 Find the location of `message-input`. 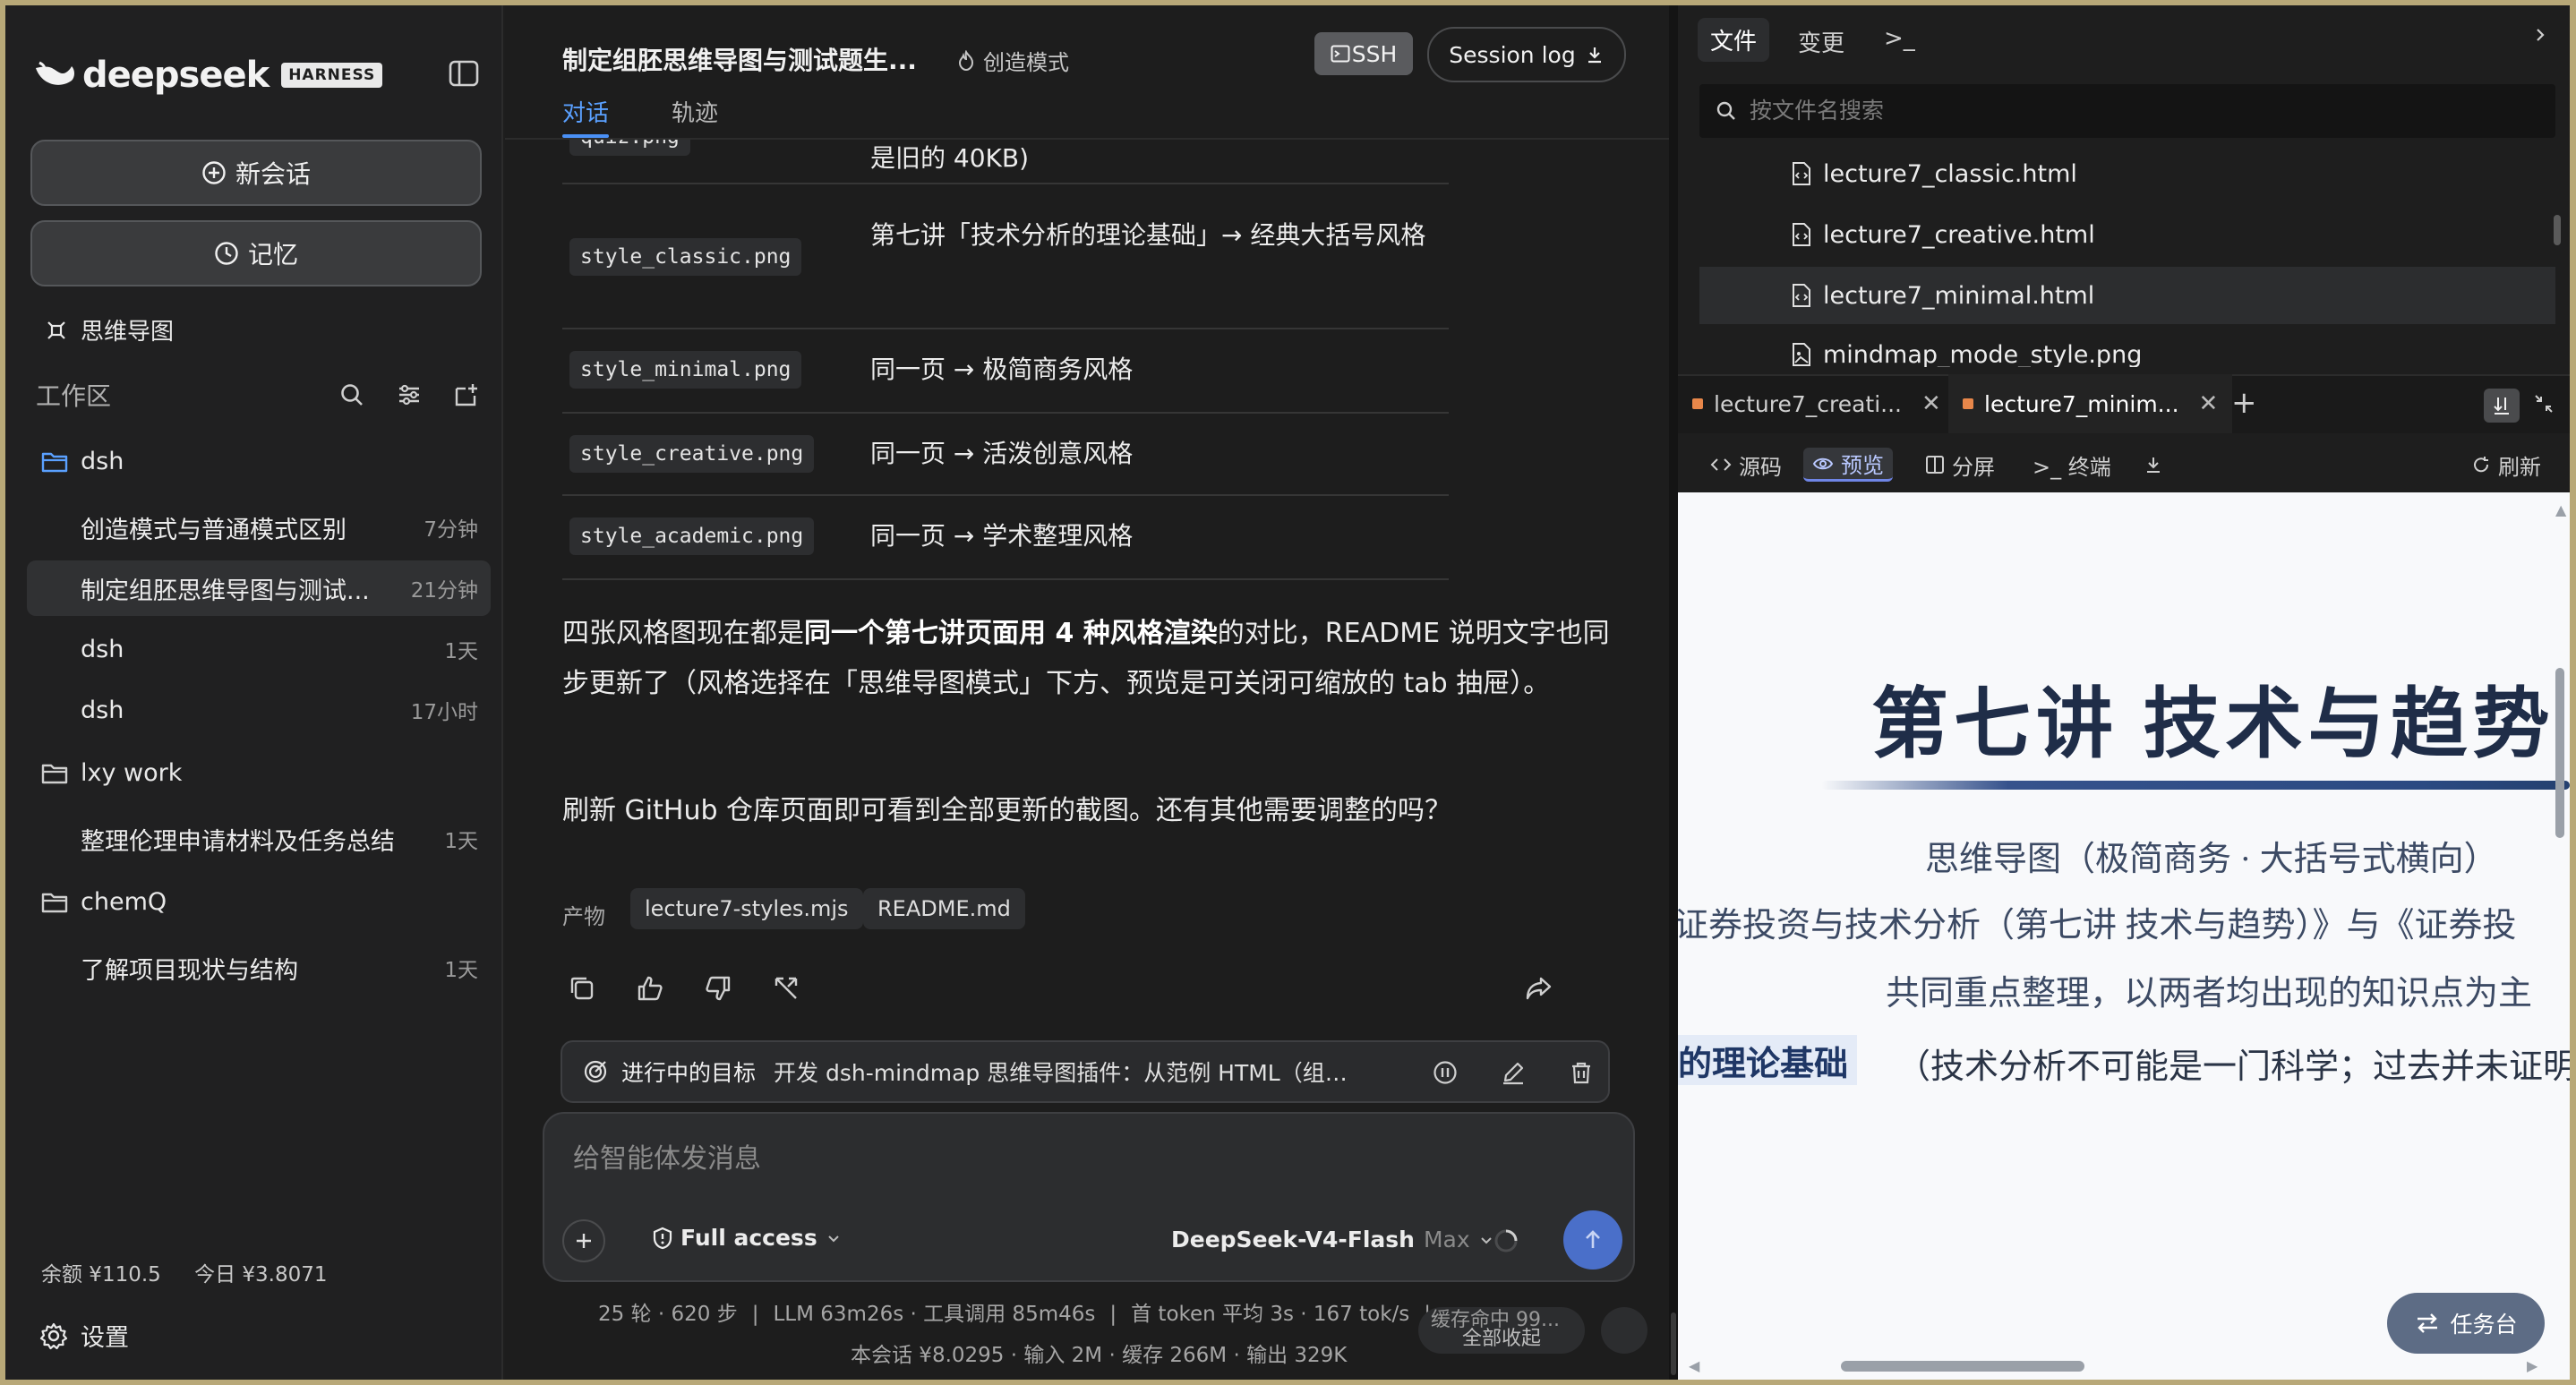

message-input is located at coordinates (1065, 1160).